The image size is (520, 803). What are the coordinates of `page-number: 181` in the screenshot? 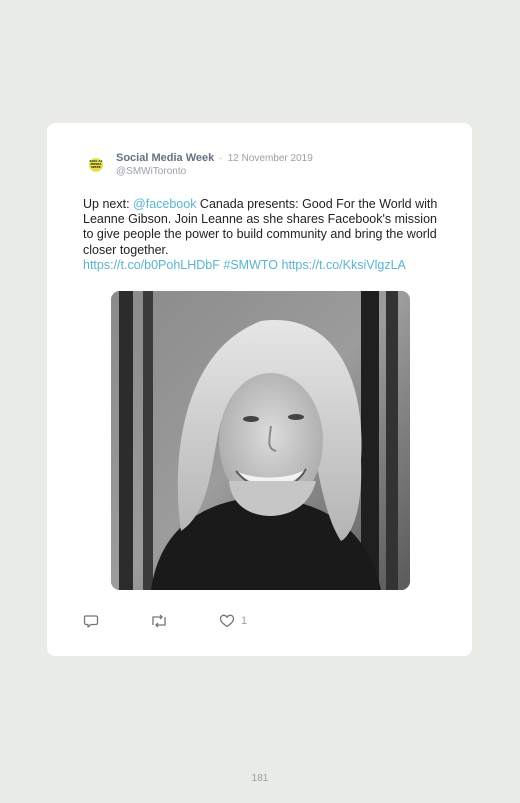 It's located at (260, 778).